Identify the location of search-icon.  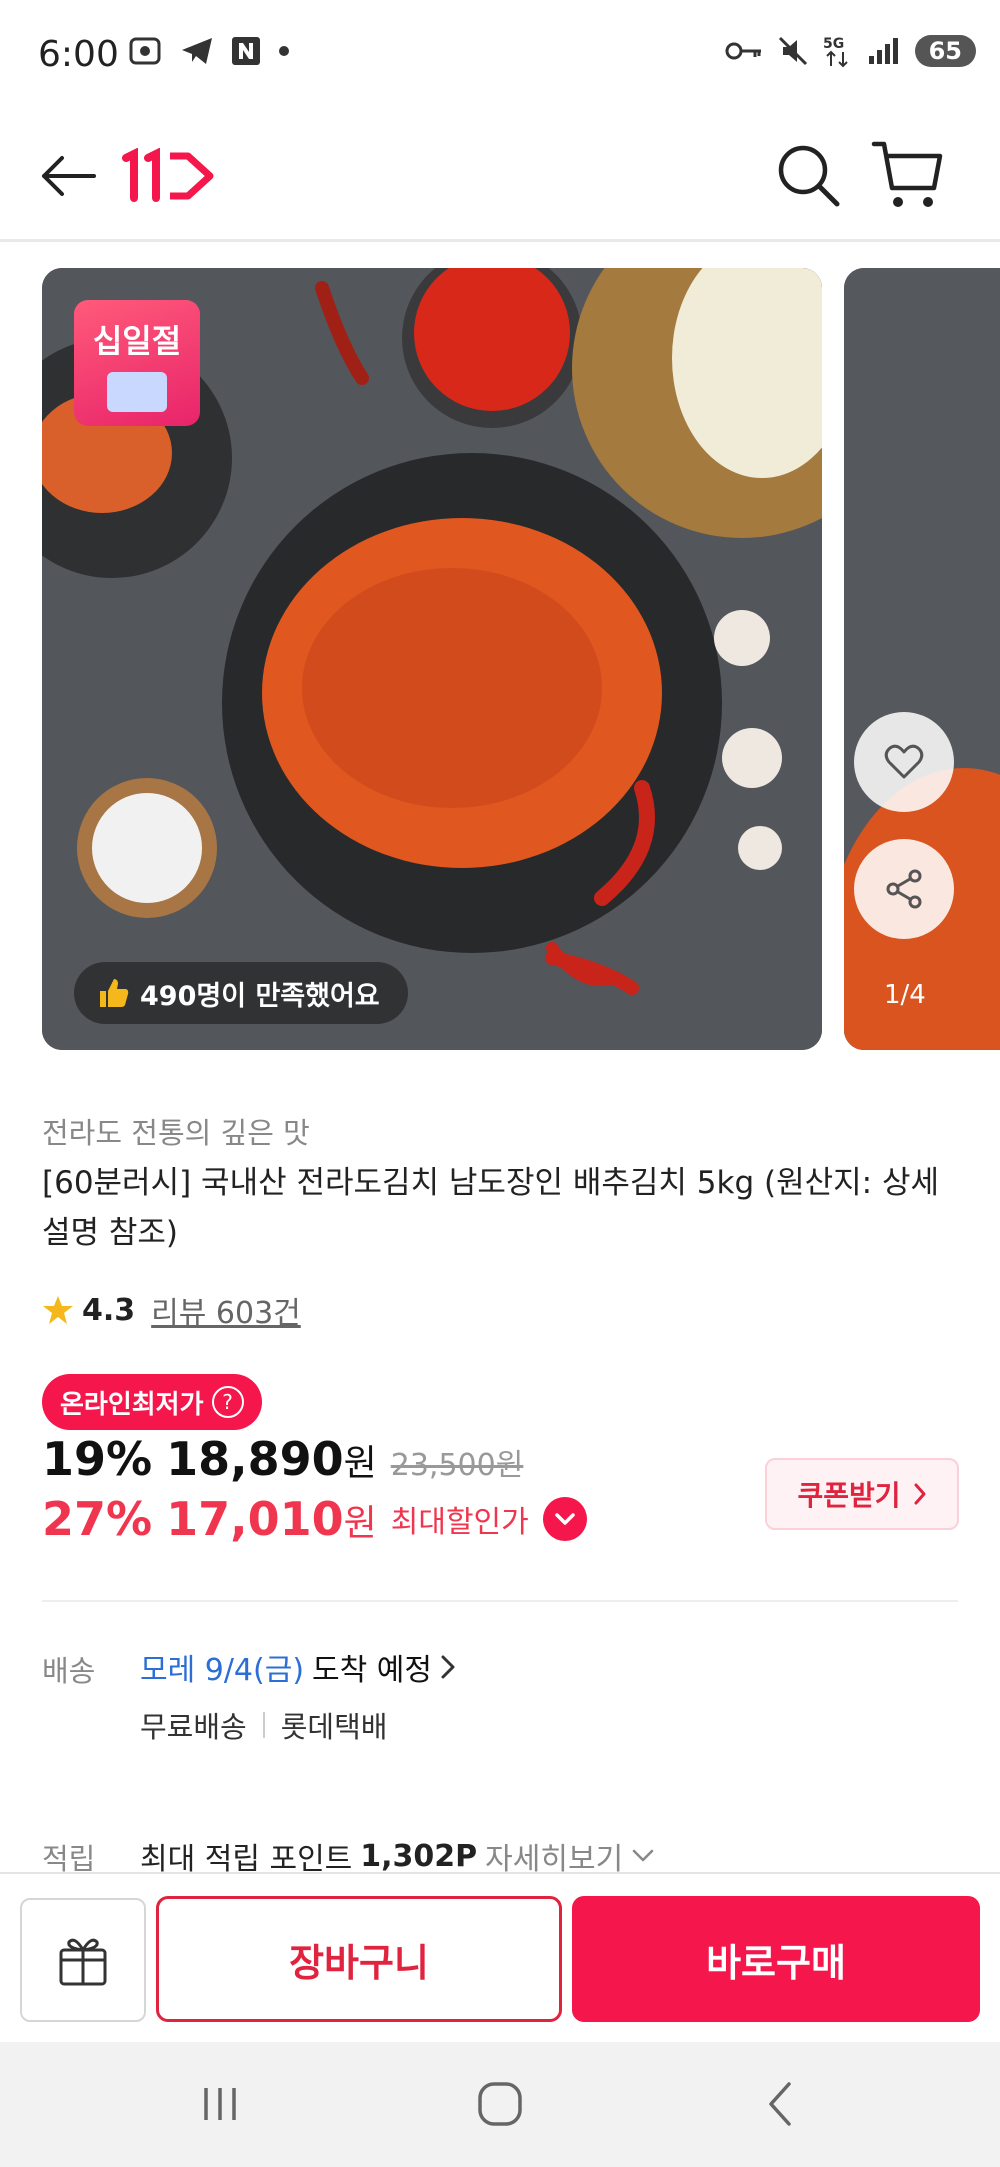
(809, 176).